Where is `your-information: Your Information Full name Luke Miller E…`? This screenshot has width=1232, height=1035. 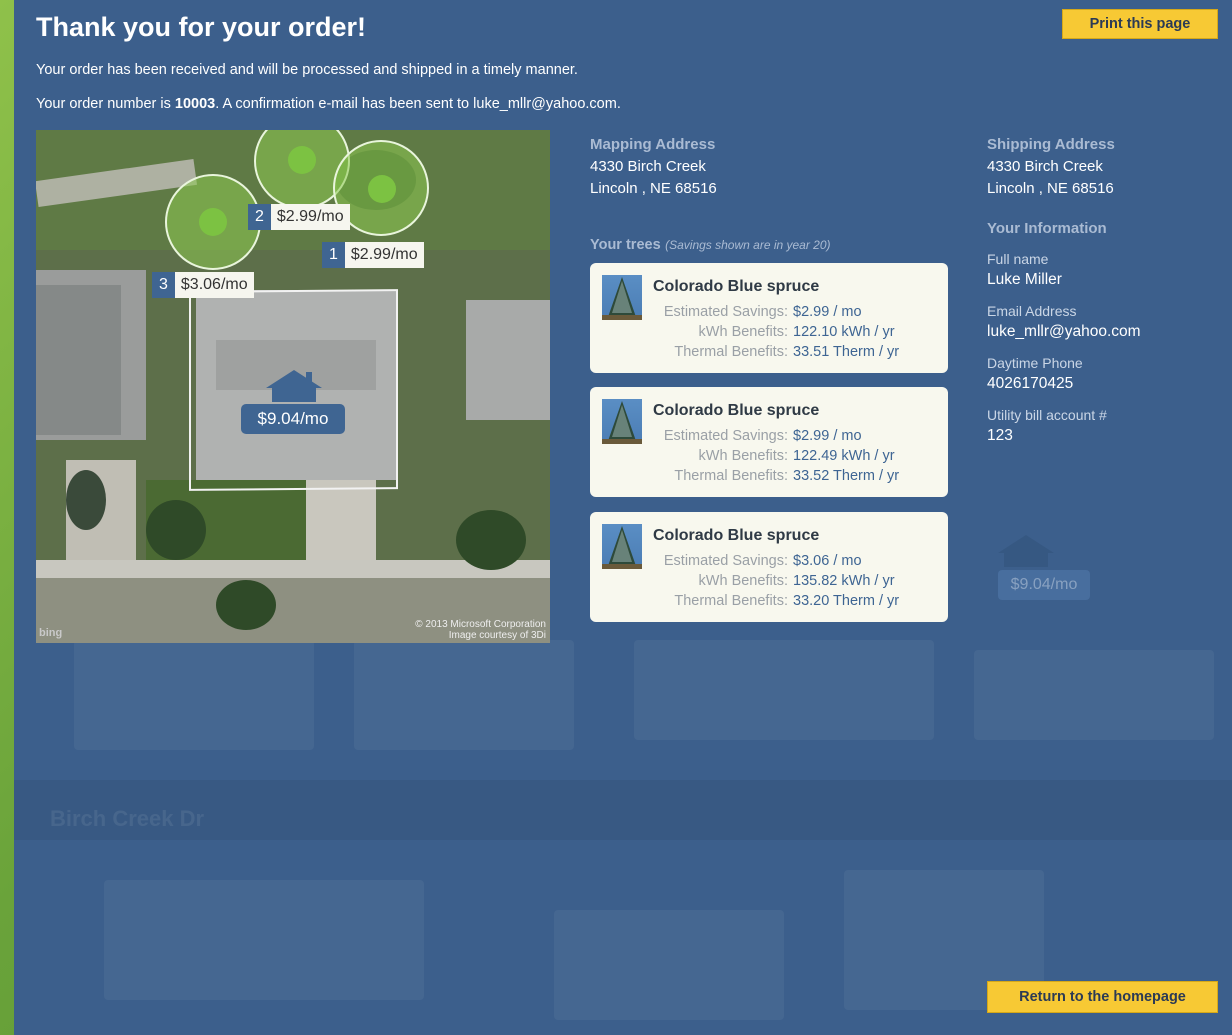 your-information: Your Information Full name Luke Miller E… is located at coordinates (1064, 339).